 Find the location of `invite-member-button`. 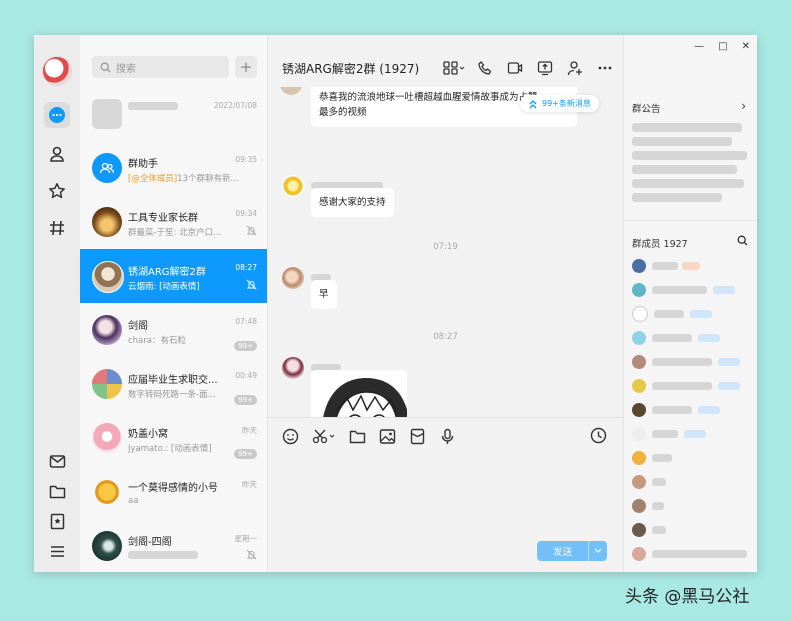

invite-member-button is located at coordinates (575, 68).